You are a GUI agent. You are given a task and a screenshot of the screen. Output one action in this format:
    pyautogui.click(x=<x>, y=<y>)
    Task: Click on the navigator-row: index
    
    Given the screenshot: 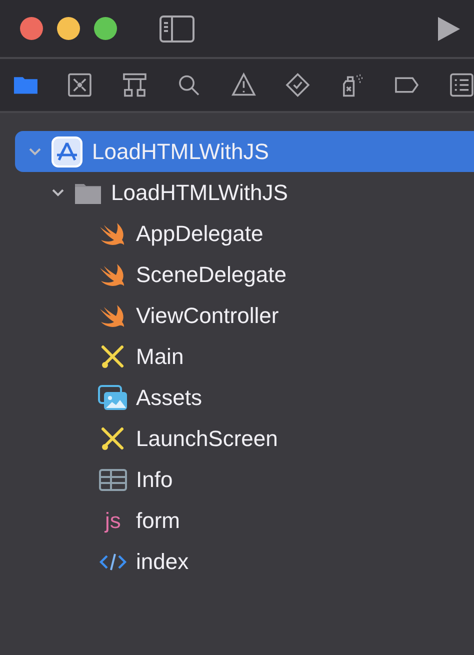 What is the action you would take?
    pyautogui.click(x=237, y=561)
    